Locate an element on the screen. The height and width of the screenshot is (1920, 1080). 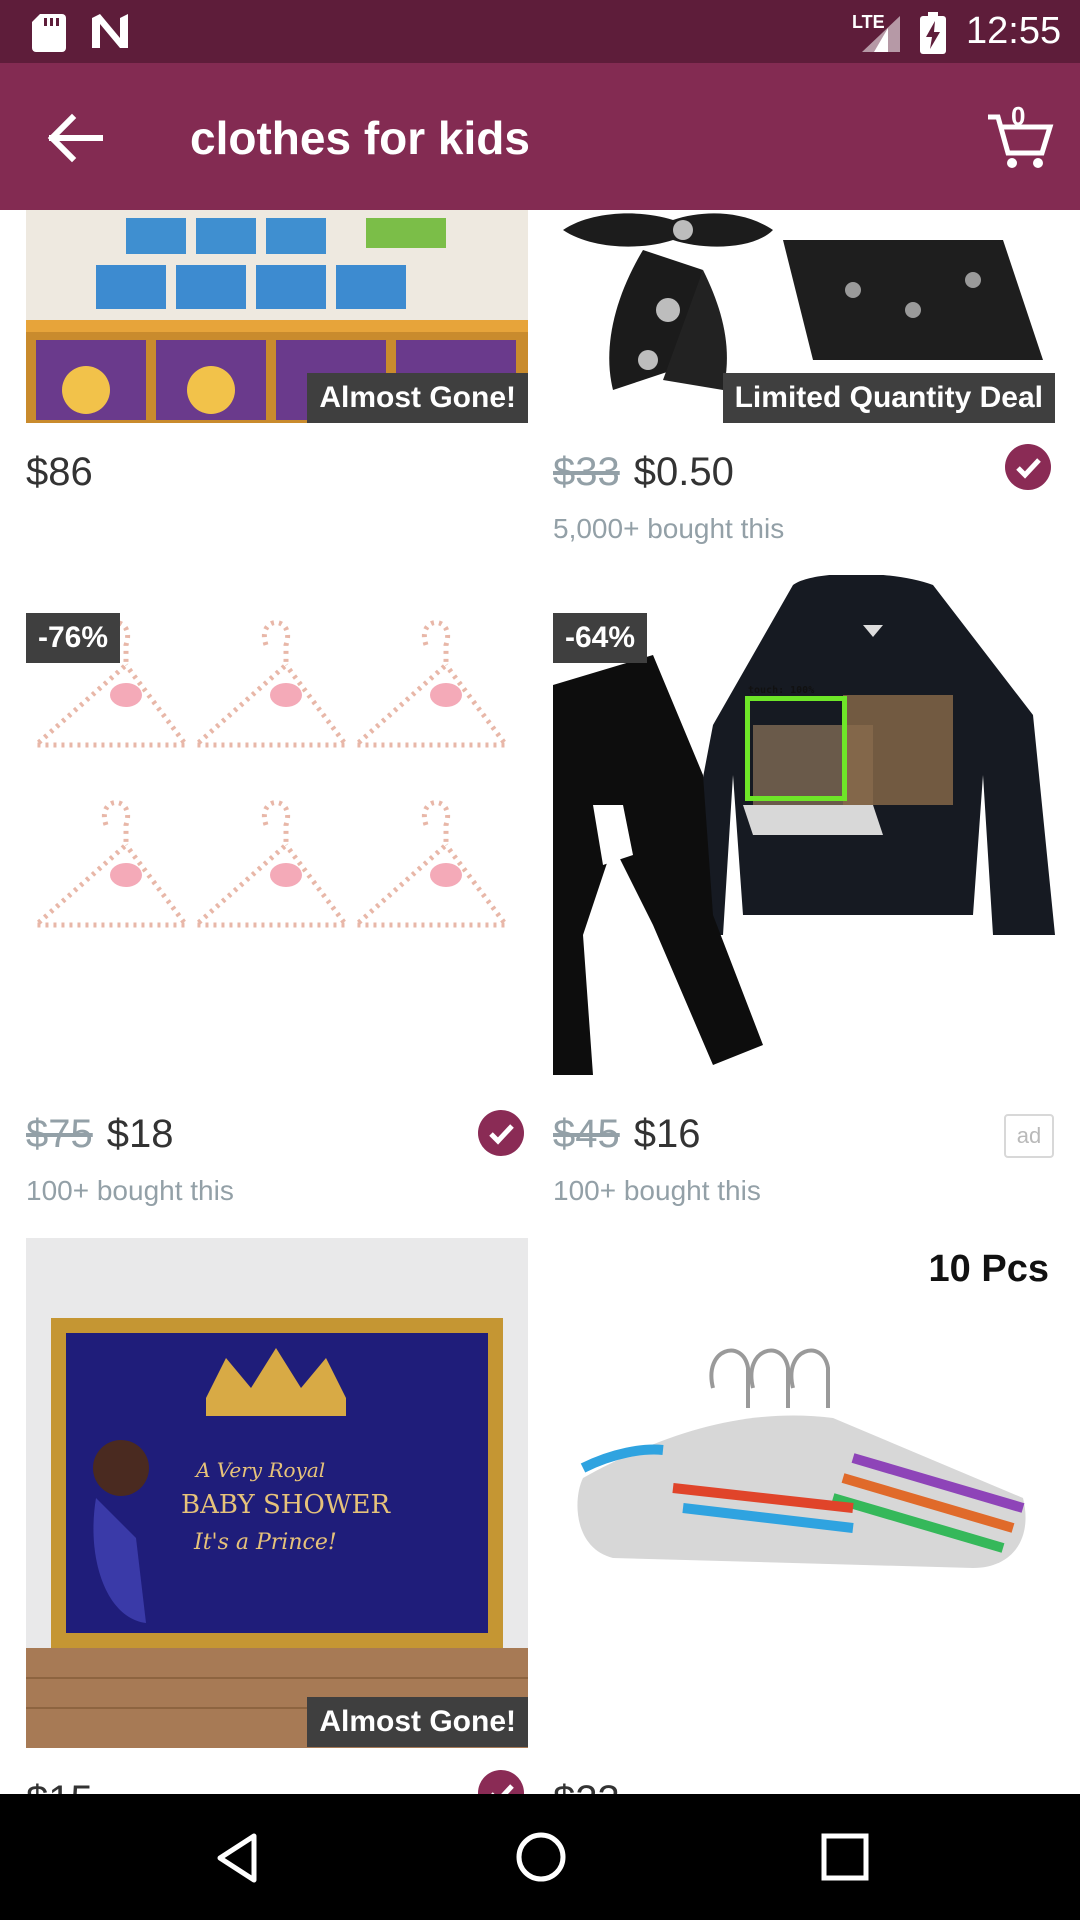
touch-indicator-label: touch: 100% is located at coordinates (781, 690).